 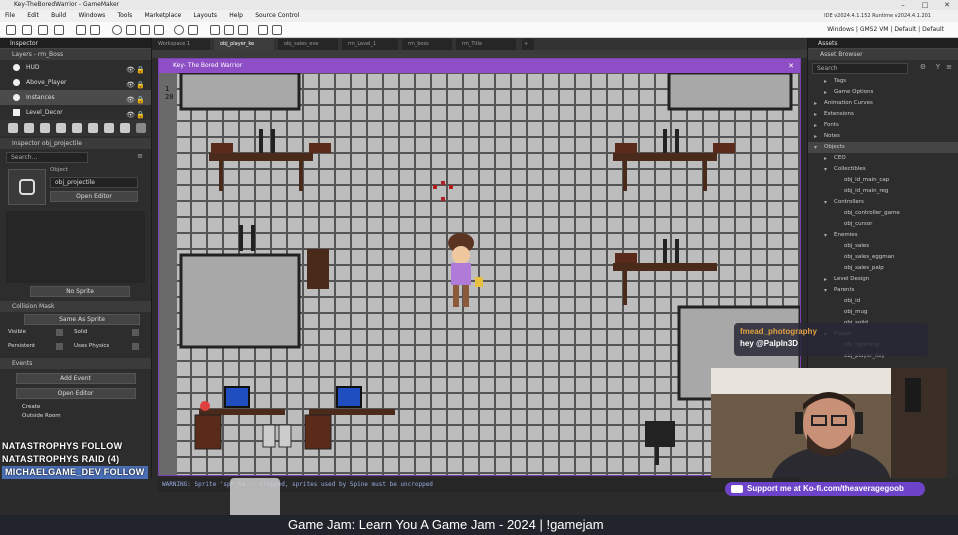 I want to click on delete-icon, so click(x=141, y=128).